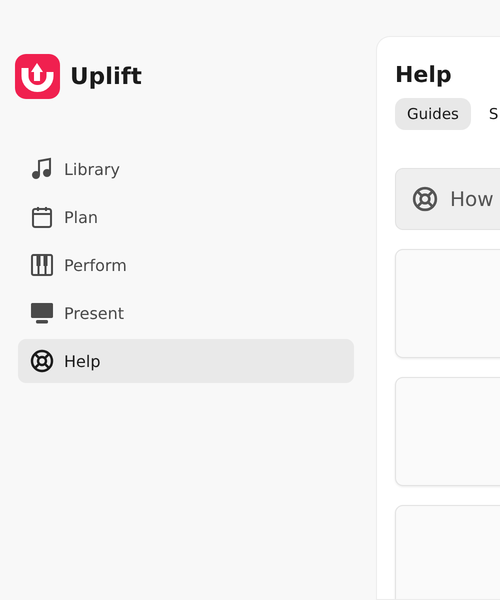  I want to click on sidebar-item: Perform, so click(186, 265).